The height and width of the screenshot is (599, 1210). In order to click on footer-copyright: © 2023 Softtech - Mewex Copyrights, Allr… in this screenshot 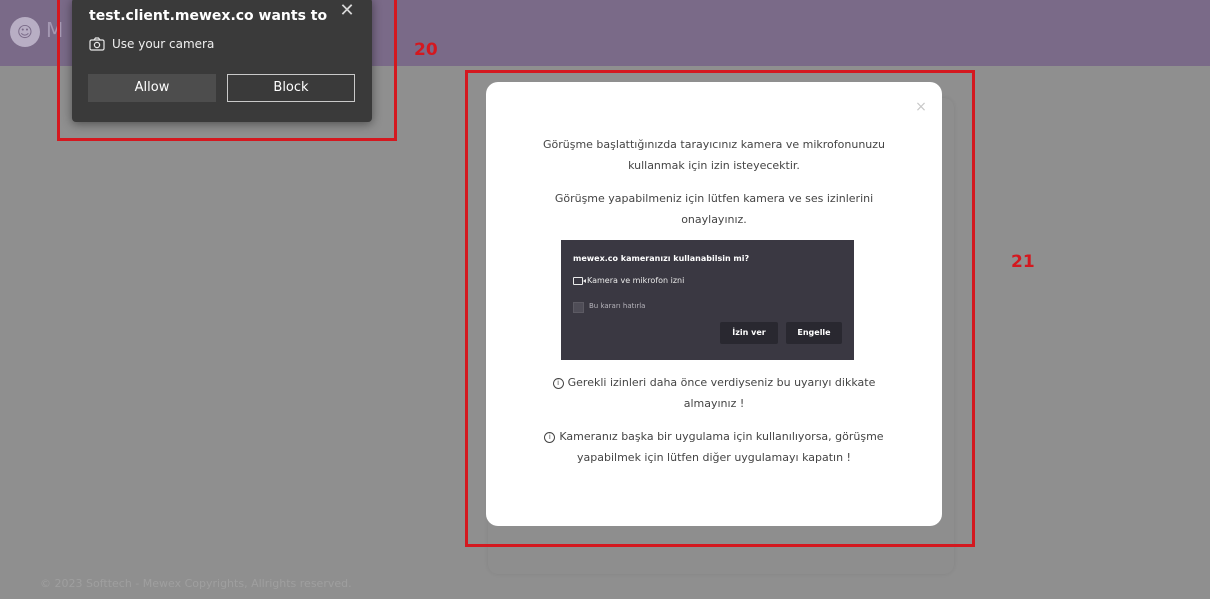, I will do `click(196, 583)`.